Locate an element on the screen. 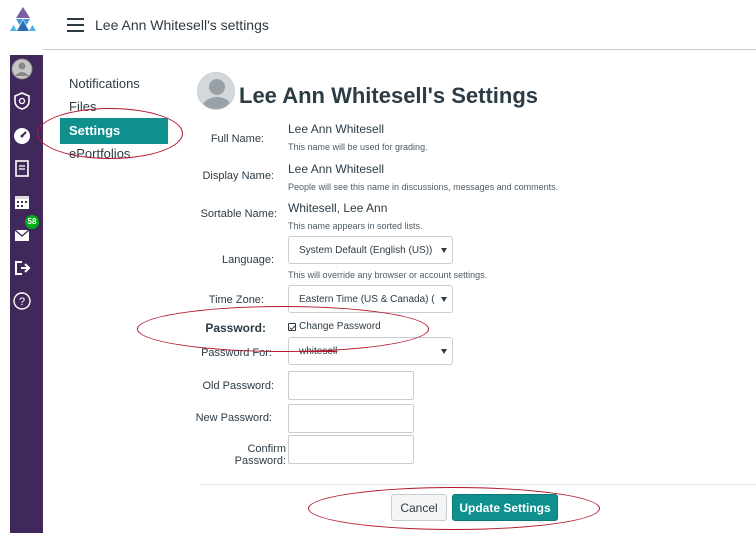  institution-logo is located at coordinates (23, 19).